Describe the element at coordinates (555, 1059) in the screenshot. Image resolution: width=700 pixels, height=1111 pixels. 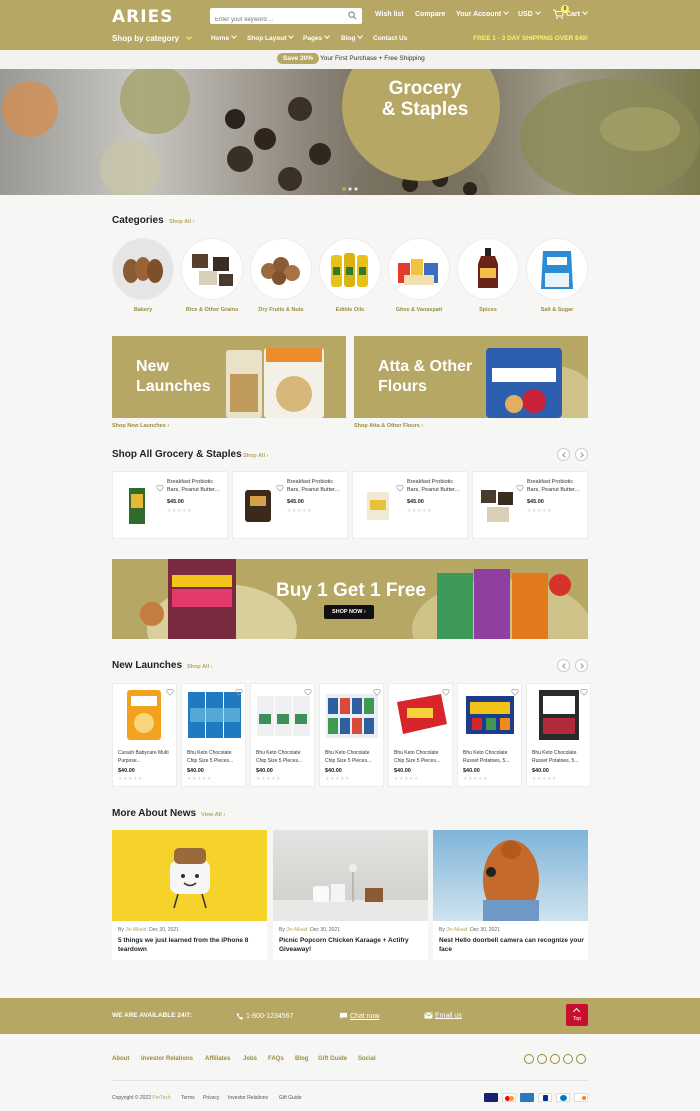
I see `instagram-icon` at that location.